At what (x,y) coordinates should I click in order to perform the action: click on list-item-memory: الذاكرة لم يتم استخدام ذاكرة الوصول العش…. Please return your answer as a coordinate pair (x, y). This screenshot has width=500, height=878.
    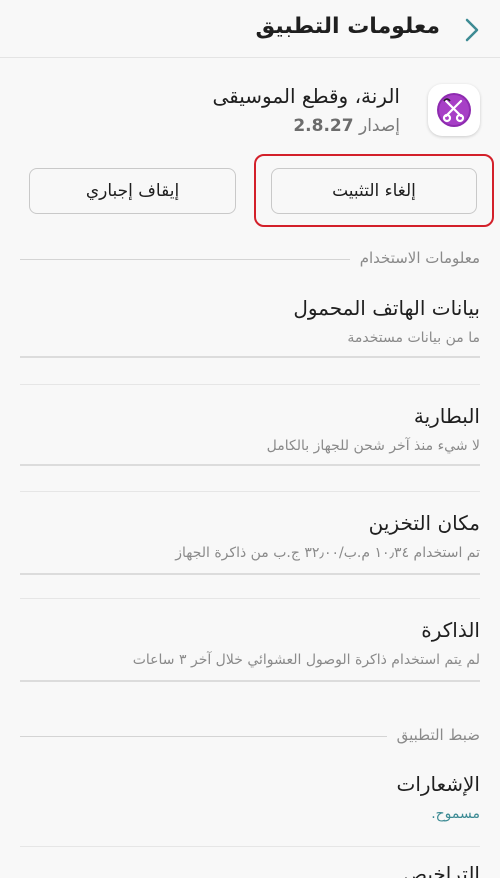
    Looking at the image, I should click on (250, 650).